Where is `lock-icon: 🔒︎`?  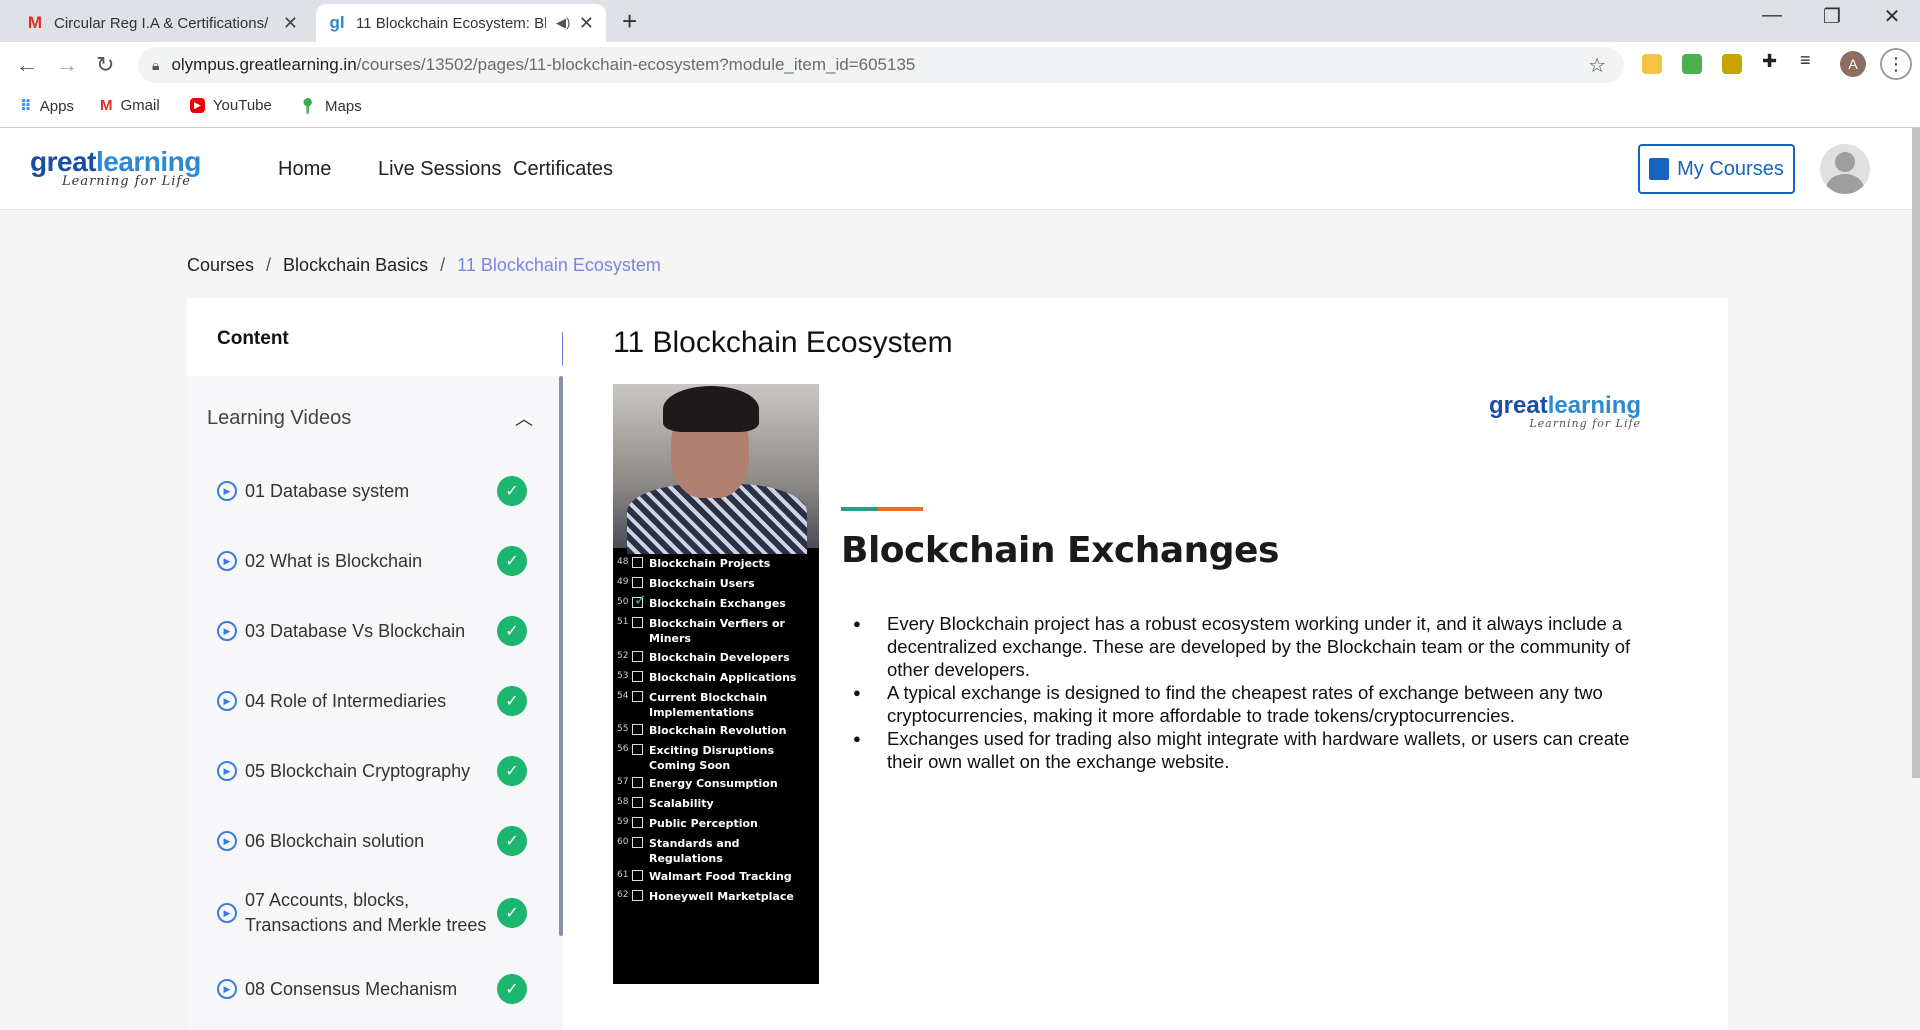
lock-icon: 🔒︎ is located at coordinates (156, 64).